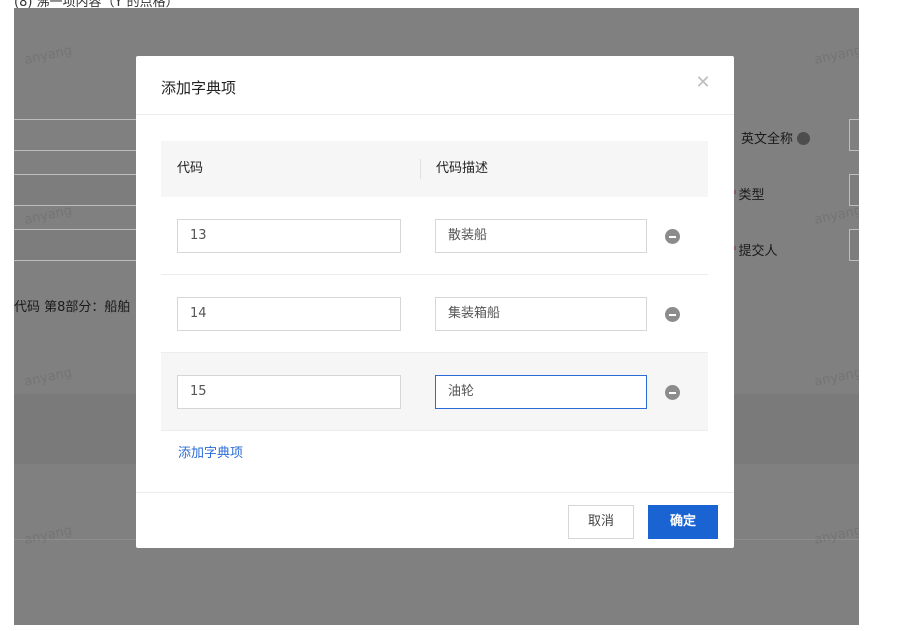  I want to click on bg-label-type: *类型, so click(747, 193).